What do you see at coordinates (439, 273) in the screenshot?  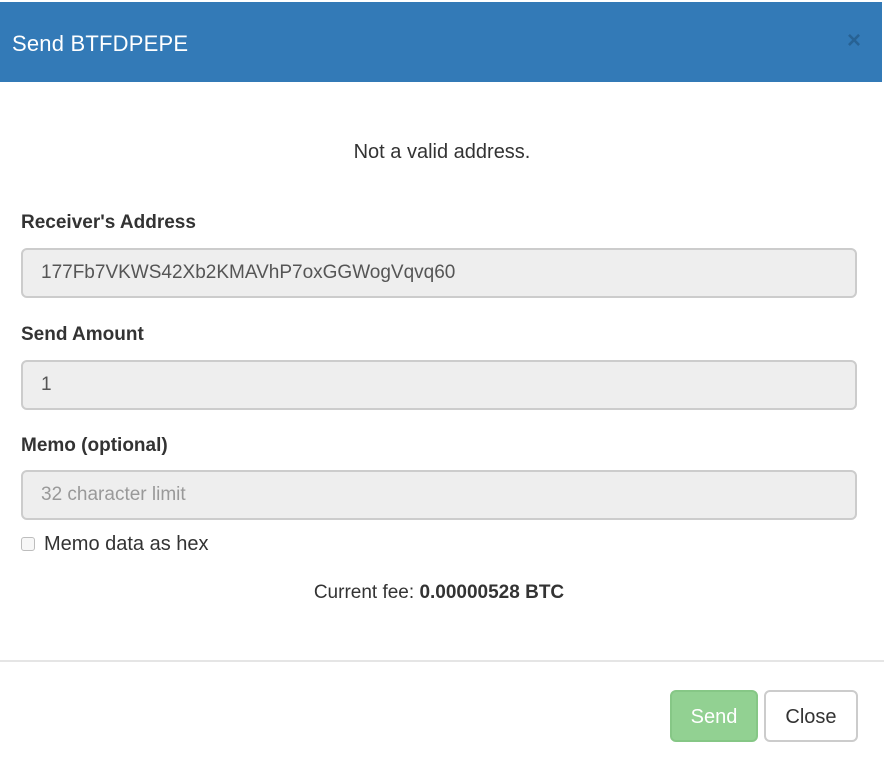 I see `receiver-address-input` at bounding box center [439, 273].